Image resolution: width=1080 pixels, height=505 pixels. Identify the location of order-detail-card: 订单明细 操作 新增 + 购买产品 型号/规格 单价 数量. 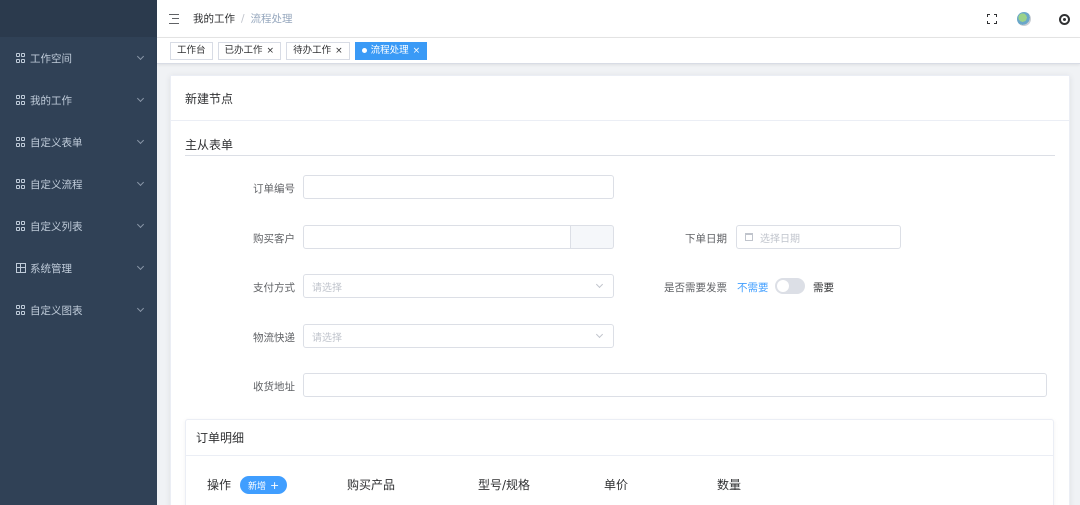
(619, 462).